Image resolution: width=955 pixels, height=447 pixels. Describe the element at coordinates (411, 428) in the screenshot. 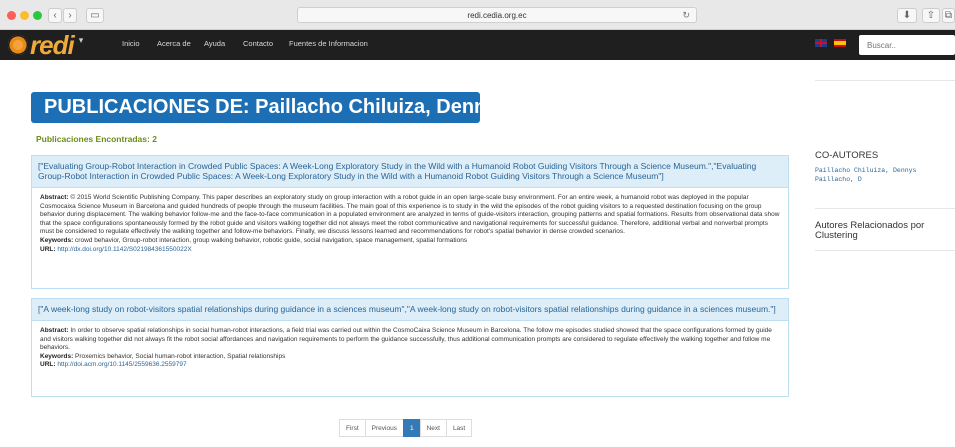

I see `pagination-page-1: 1` at that location.